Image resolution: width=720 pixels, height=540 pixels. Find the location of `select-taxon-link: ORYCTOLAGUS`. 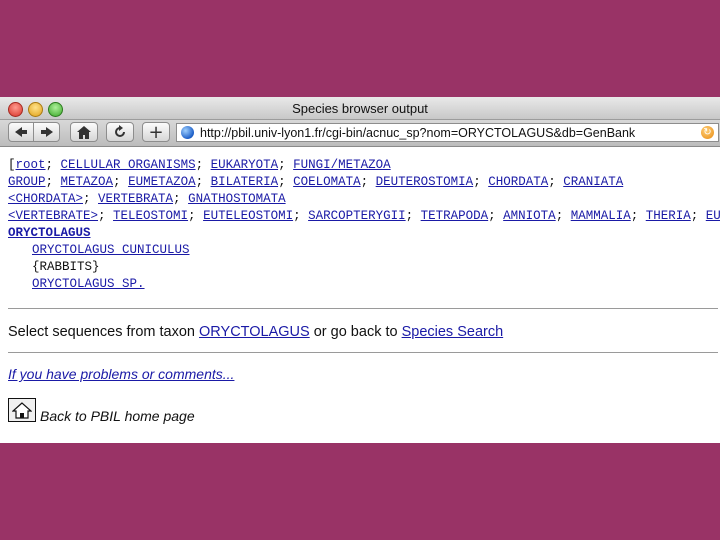

select-taxon-link: ORYCTOLAGUS is located at coordinates (254, 332).